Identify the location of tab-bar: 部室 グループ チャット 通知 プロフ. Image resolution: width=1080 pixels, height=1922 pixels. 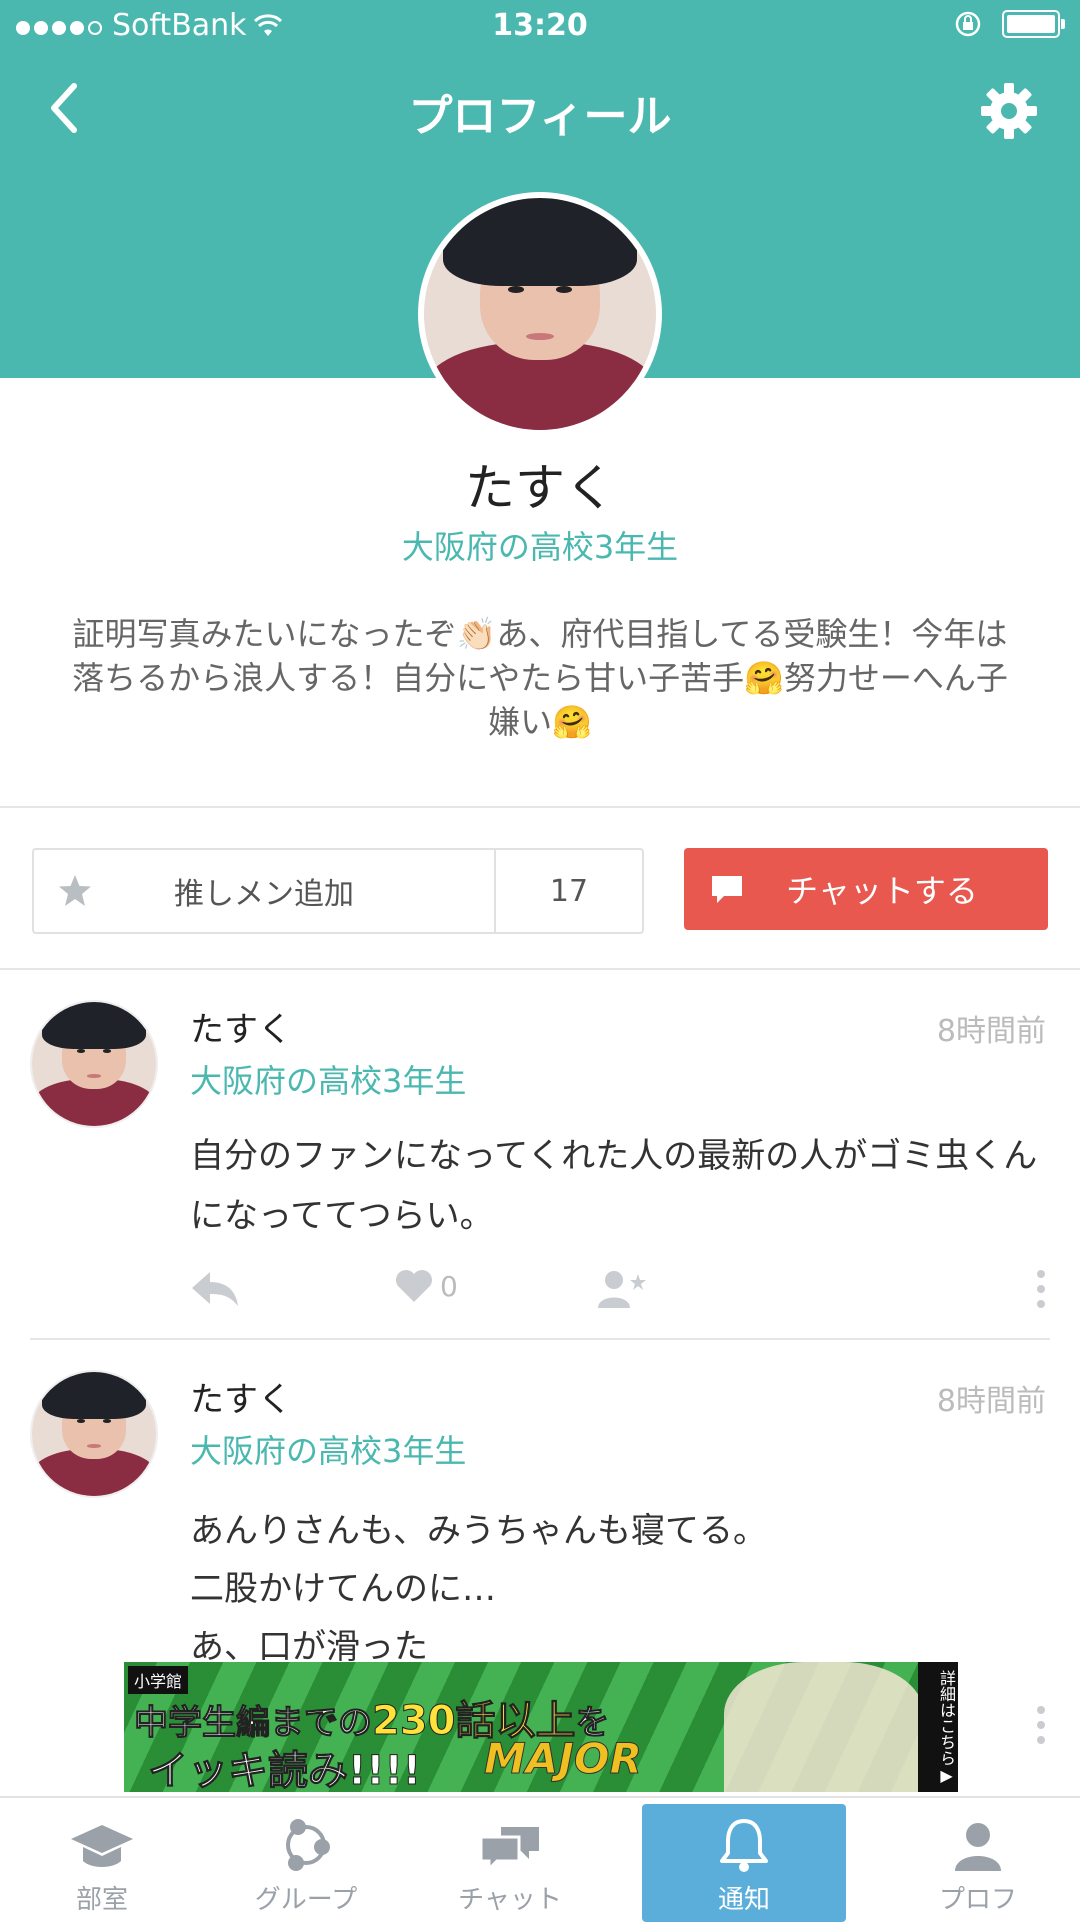
(540, 1859).